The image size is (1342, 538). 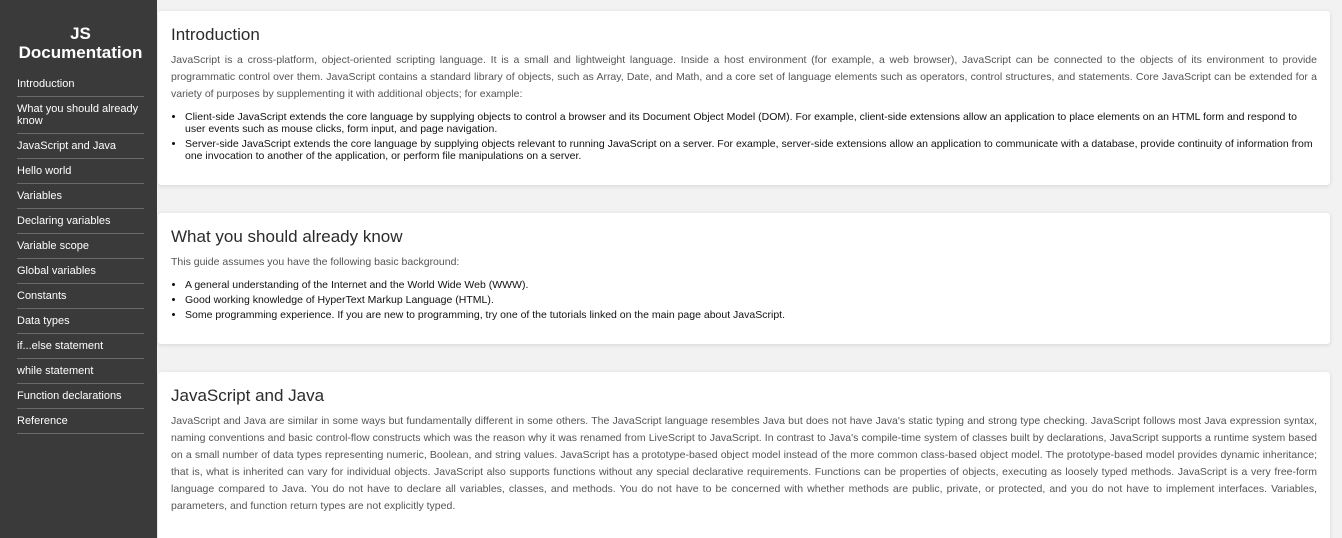 I want to click on nav-link-javascript-and-java: JavaScript and Java, so click(x=80, y=146).